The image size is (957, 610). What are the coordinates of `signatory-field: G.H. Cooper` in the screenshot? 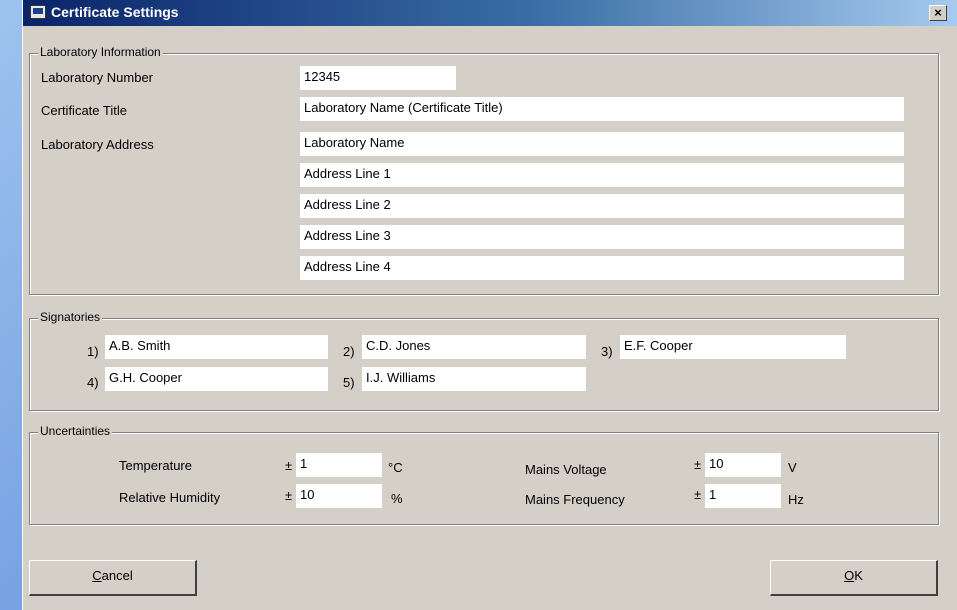 It's located at (216, 379).